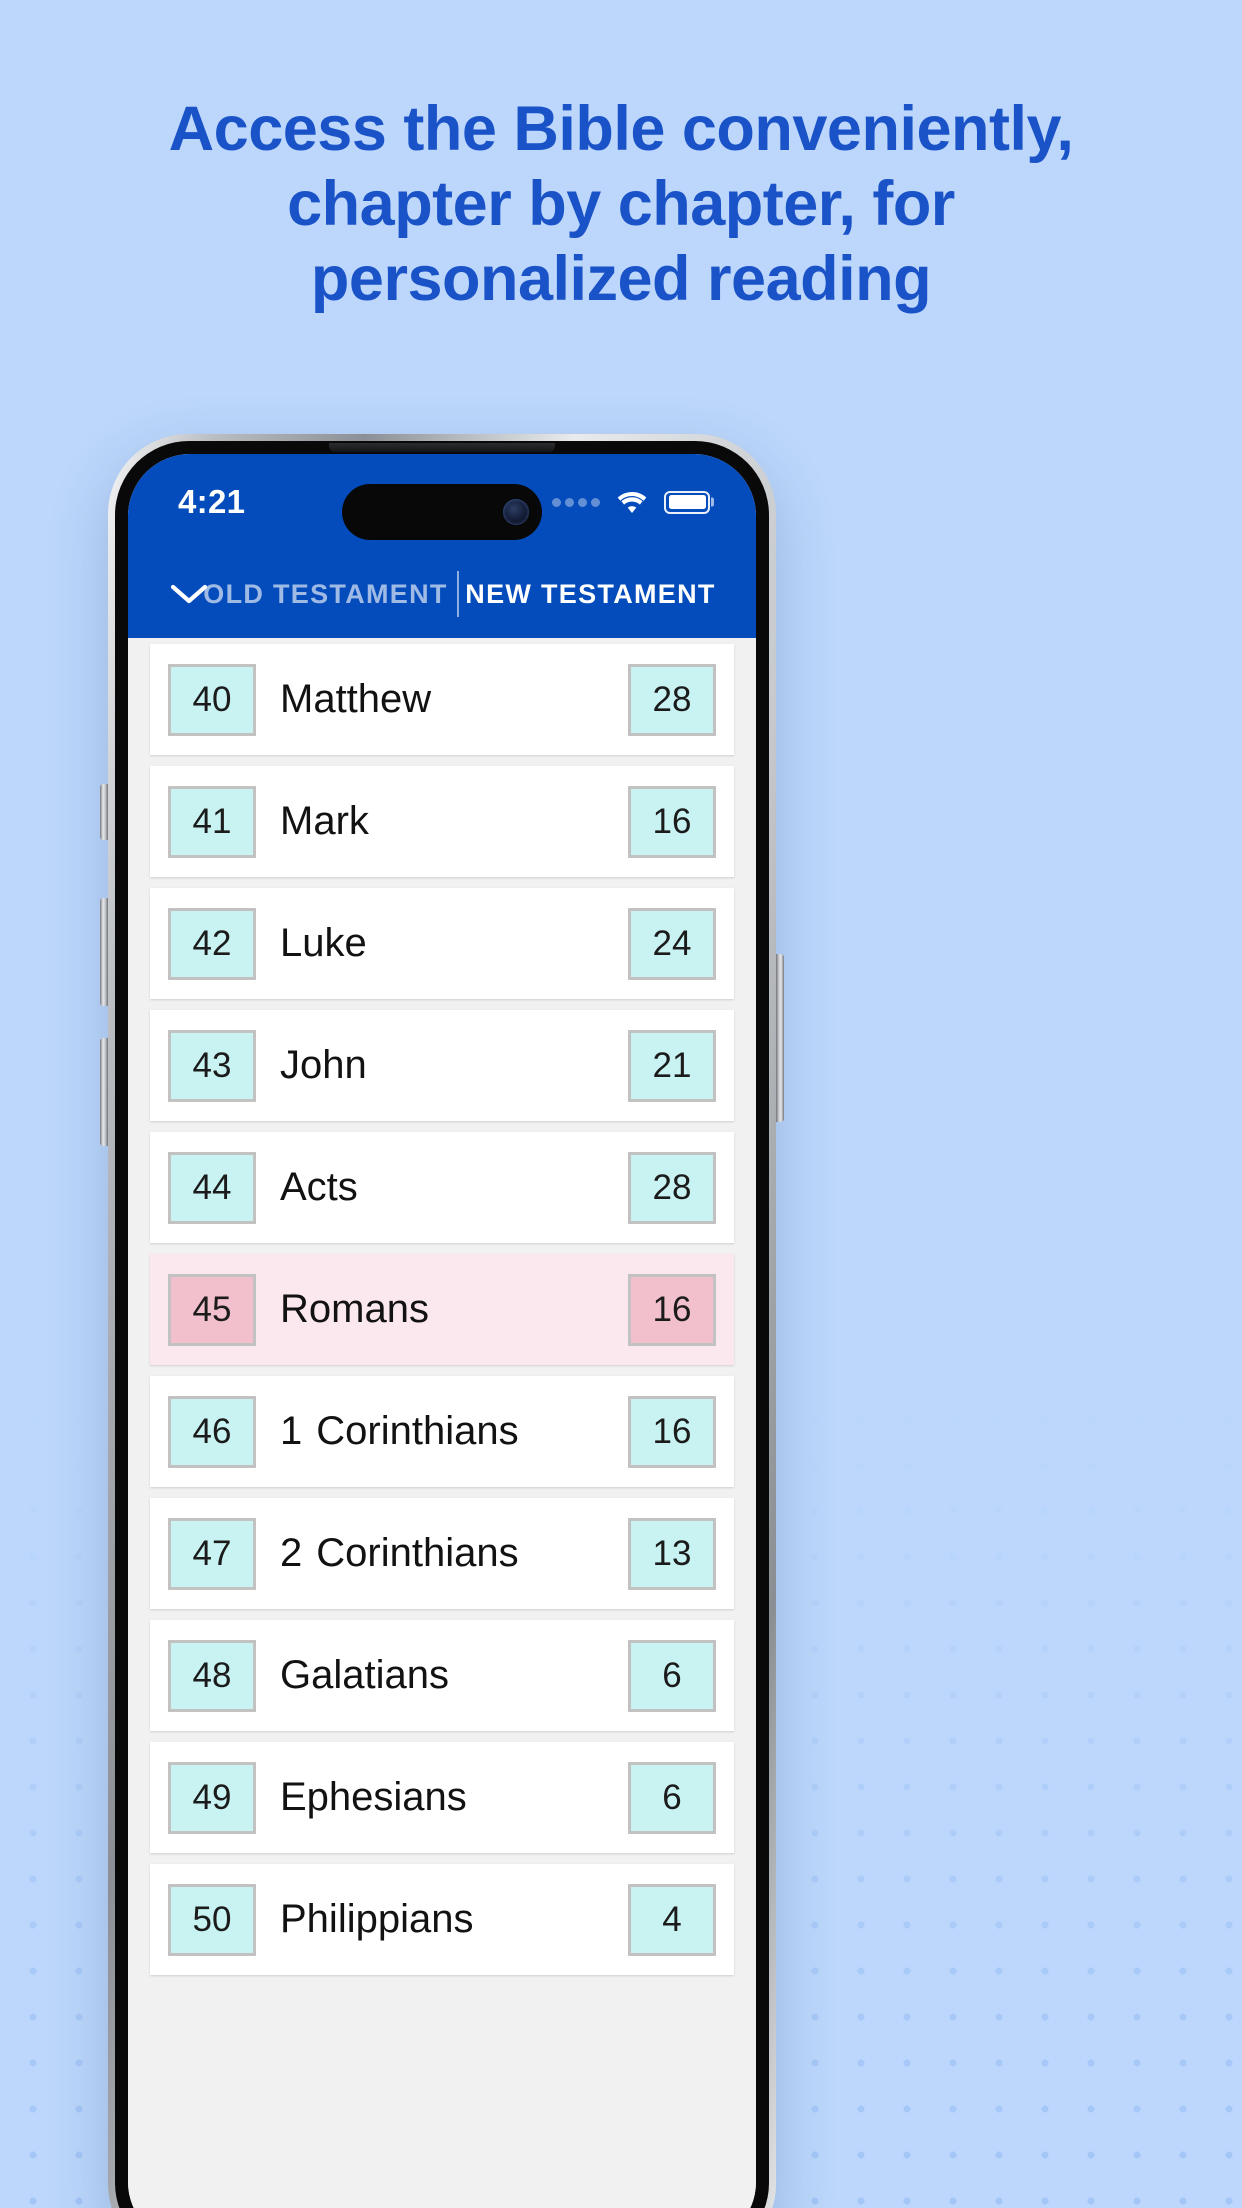 This screenshot has width=1242, height=2208. I want to click on book-number-badge: 45, so click(212, 1309).